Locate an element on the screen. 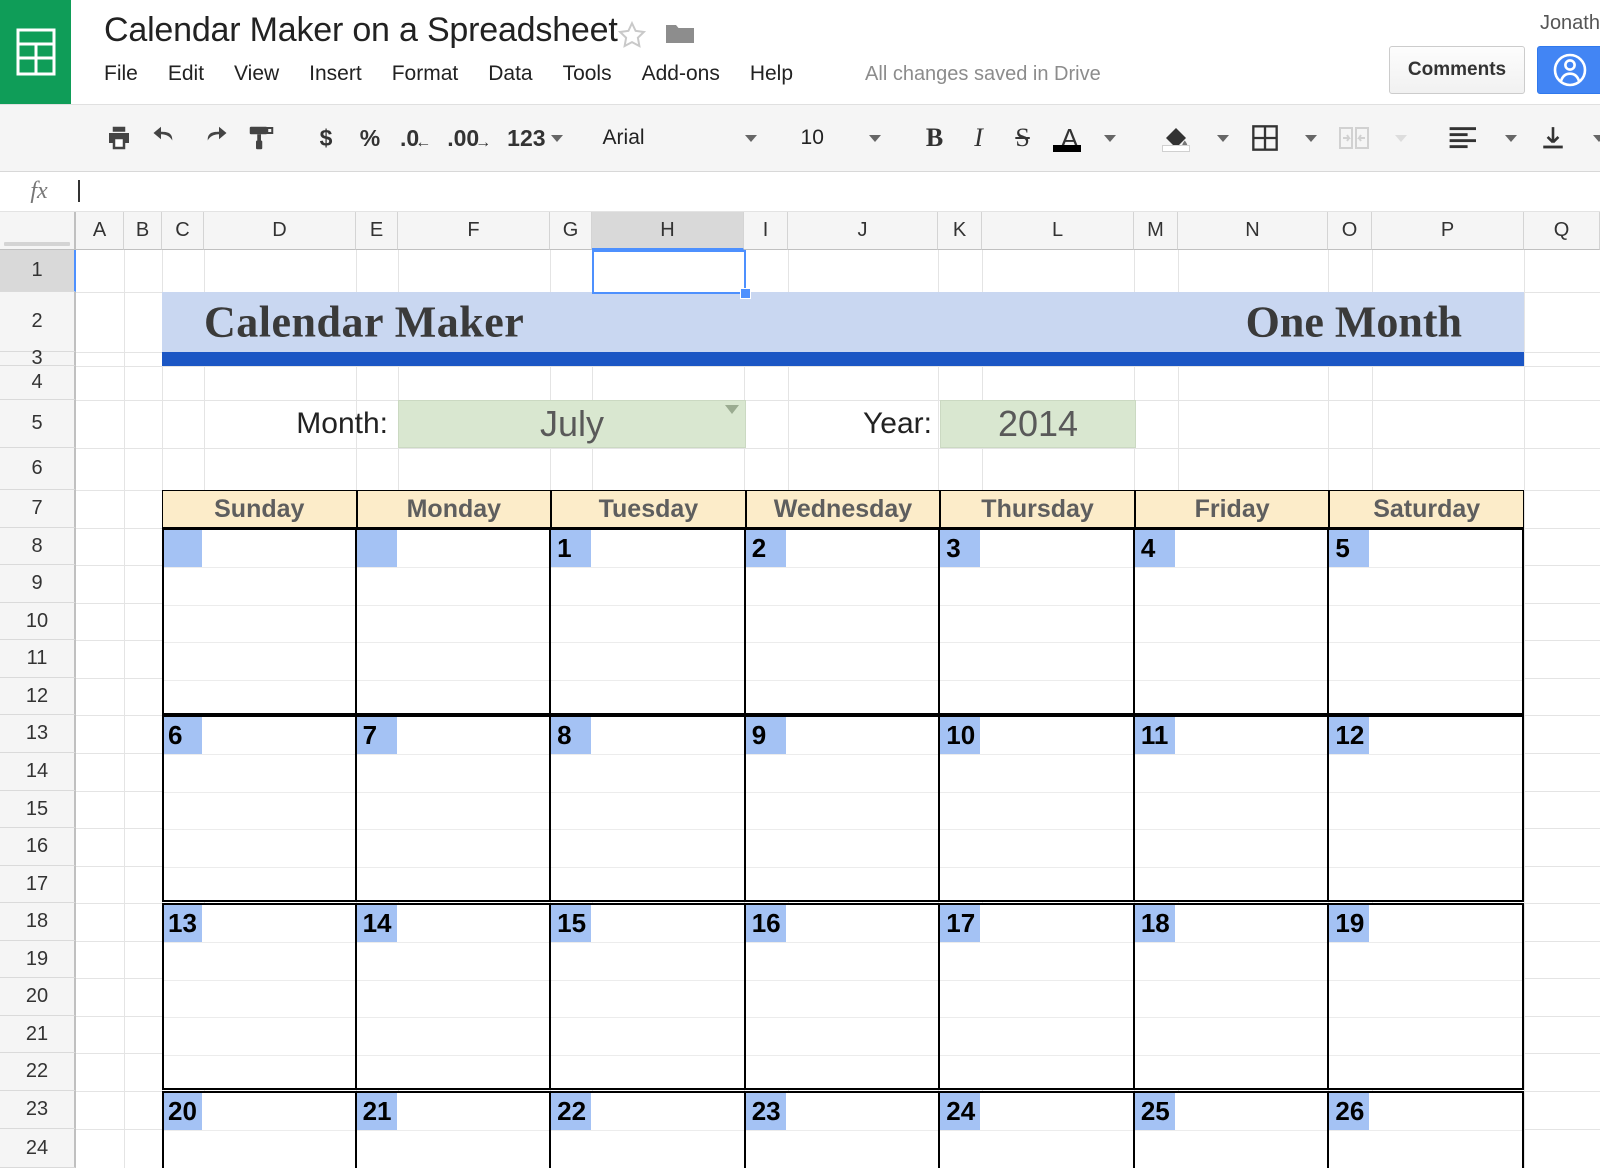 The image size is (1600, 1168). menu-item-file: File is located at coordinates (129, 74).